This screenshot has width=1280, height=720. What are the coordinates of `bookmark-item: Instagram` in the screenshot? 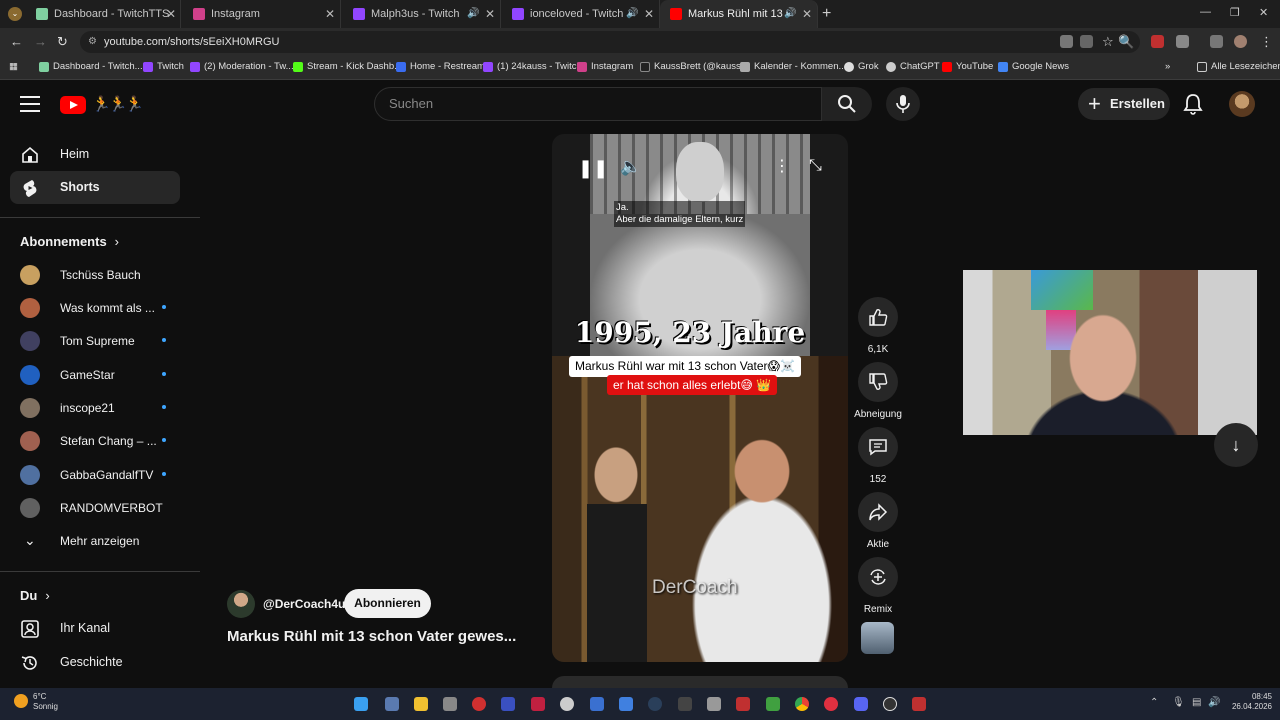 It's located at (605, 66).